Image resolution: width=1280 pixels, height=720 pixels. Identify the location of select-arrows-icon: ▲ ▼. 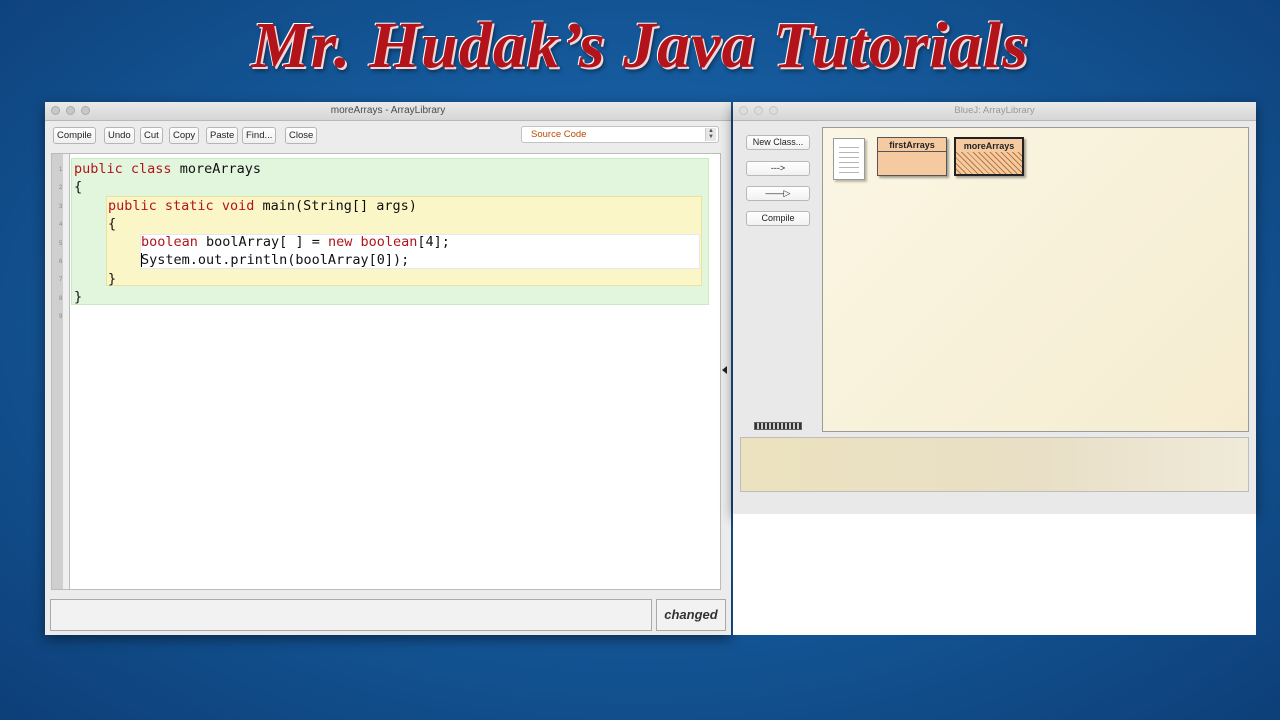
(710, 134).